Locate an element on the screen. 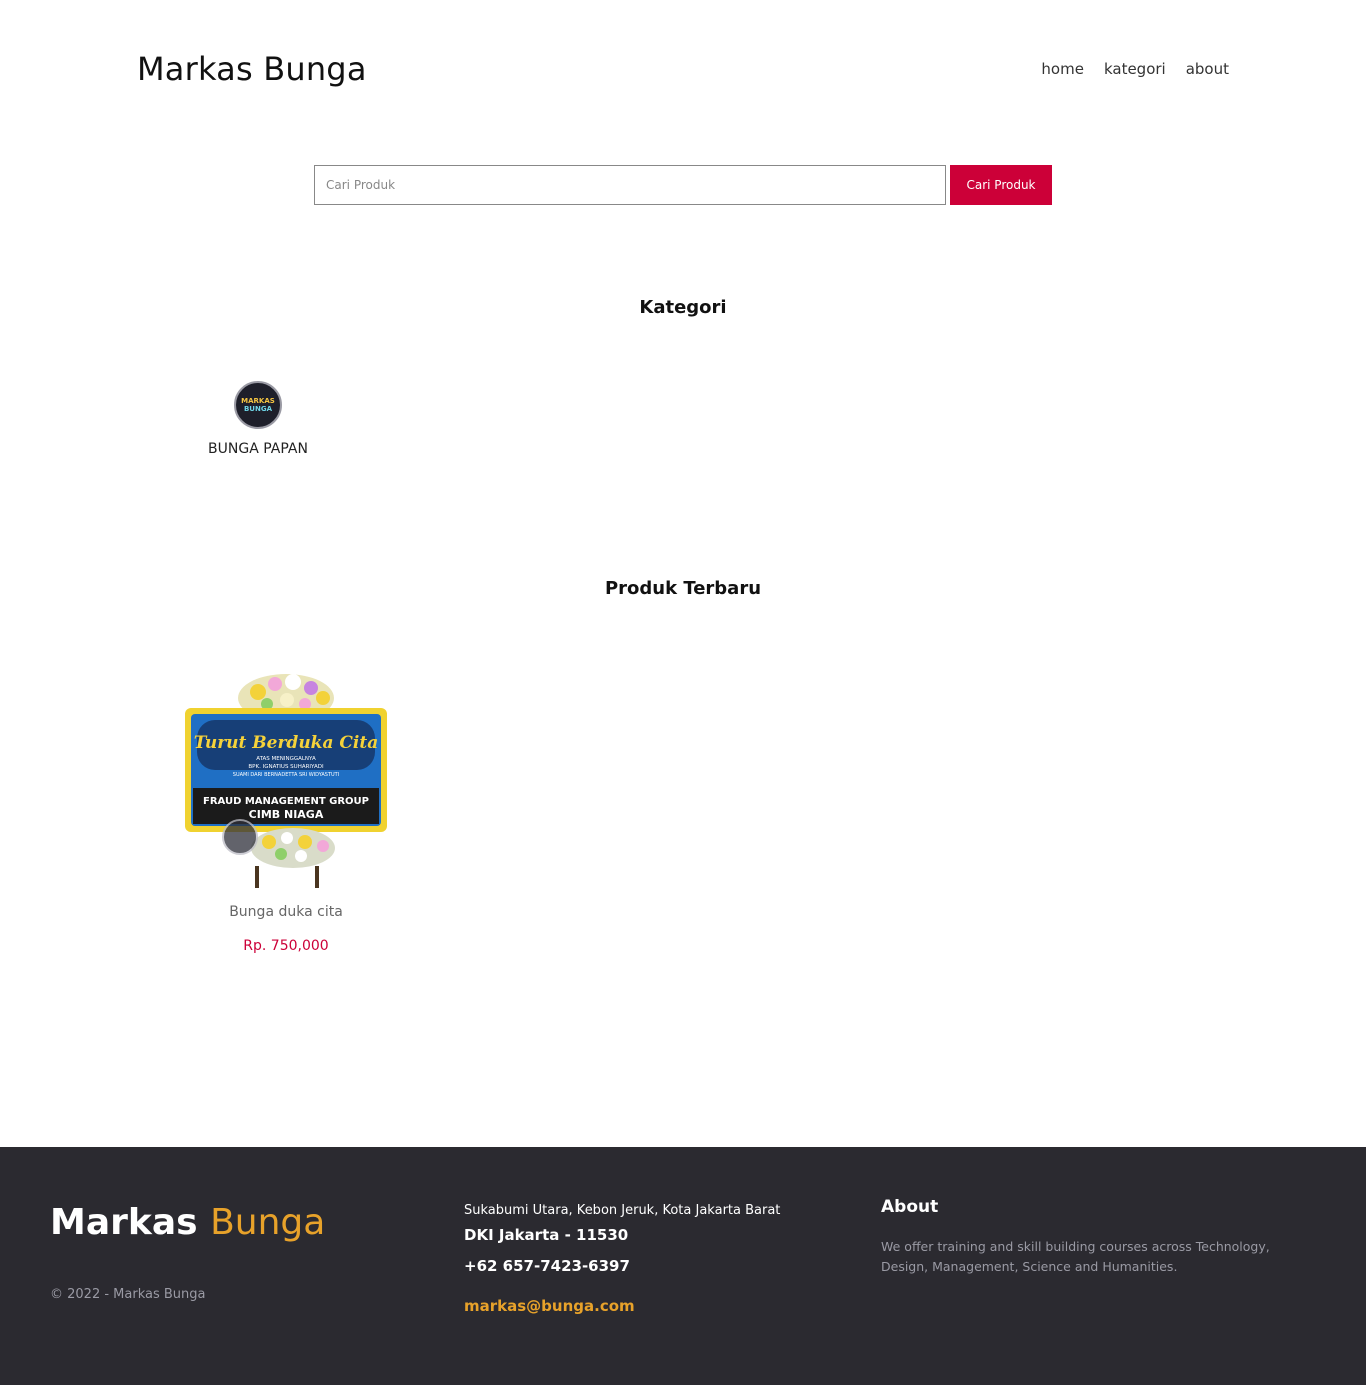  search-form: Cari Produk is located at coordinates (683, 185).